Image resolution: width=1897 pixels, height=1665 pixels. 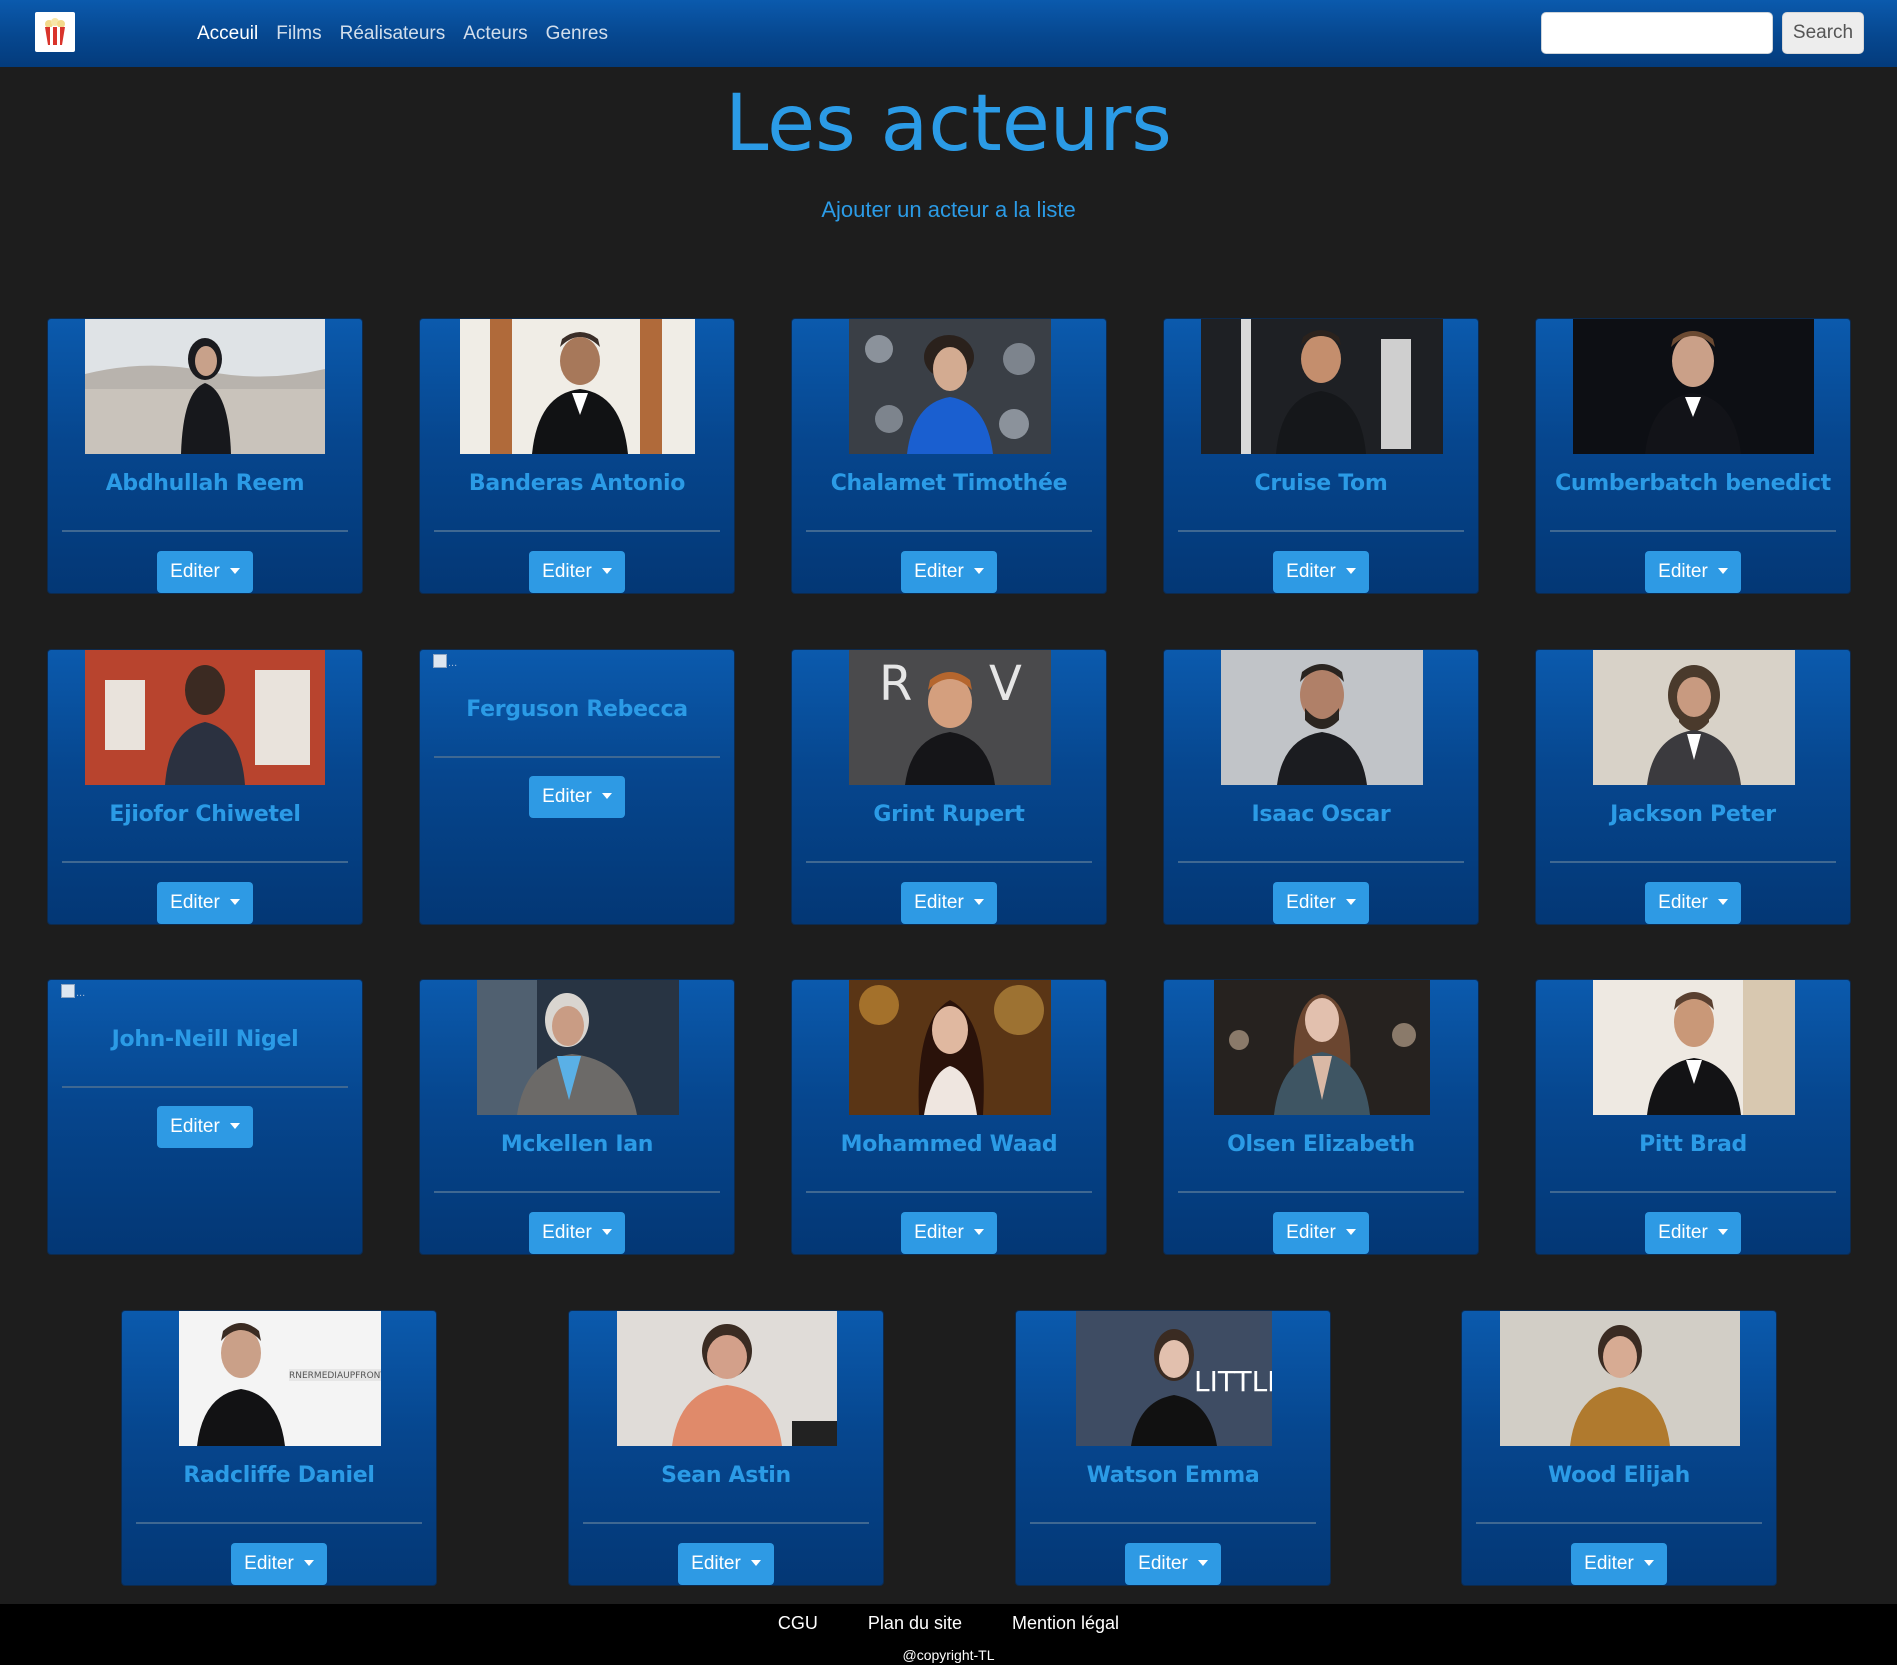 I want to click on actor-card: Abdhullah Reem Editer, so click(x=205, y=456).